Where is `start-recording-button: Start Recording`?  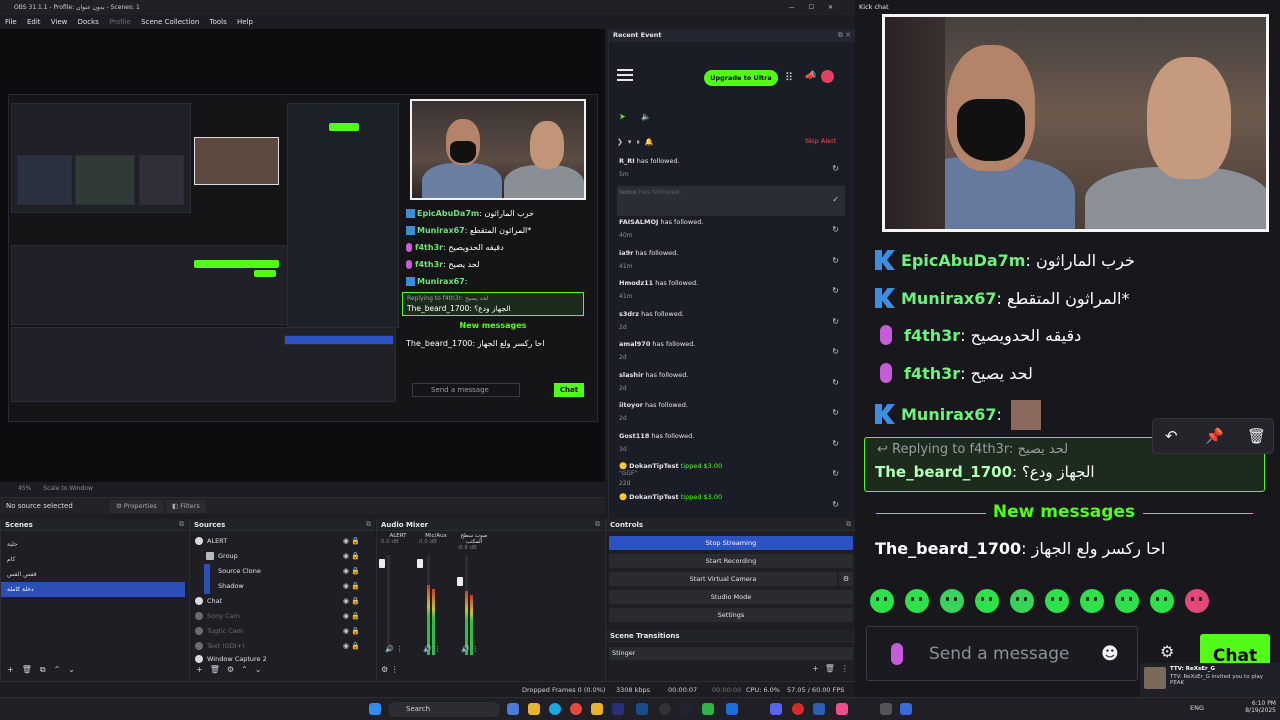
start-recording-button: Start Recording is located at coordinates (731, 561).